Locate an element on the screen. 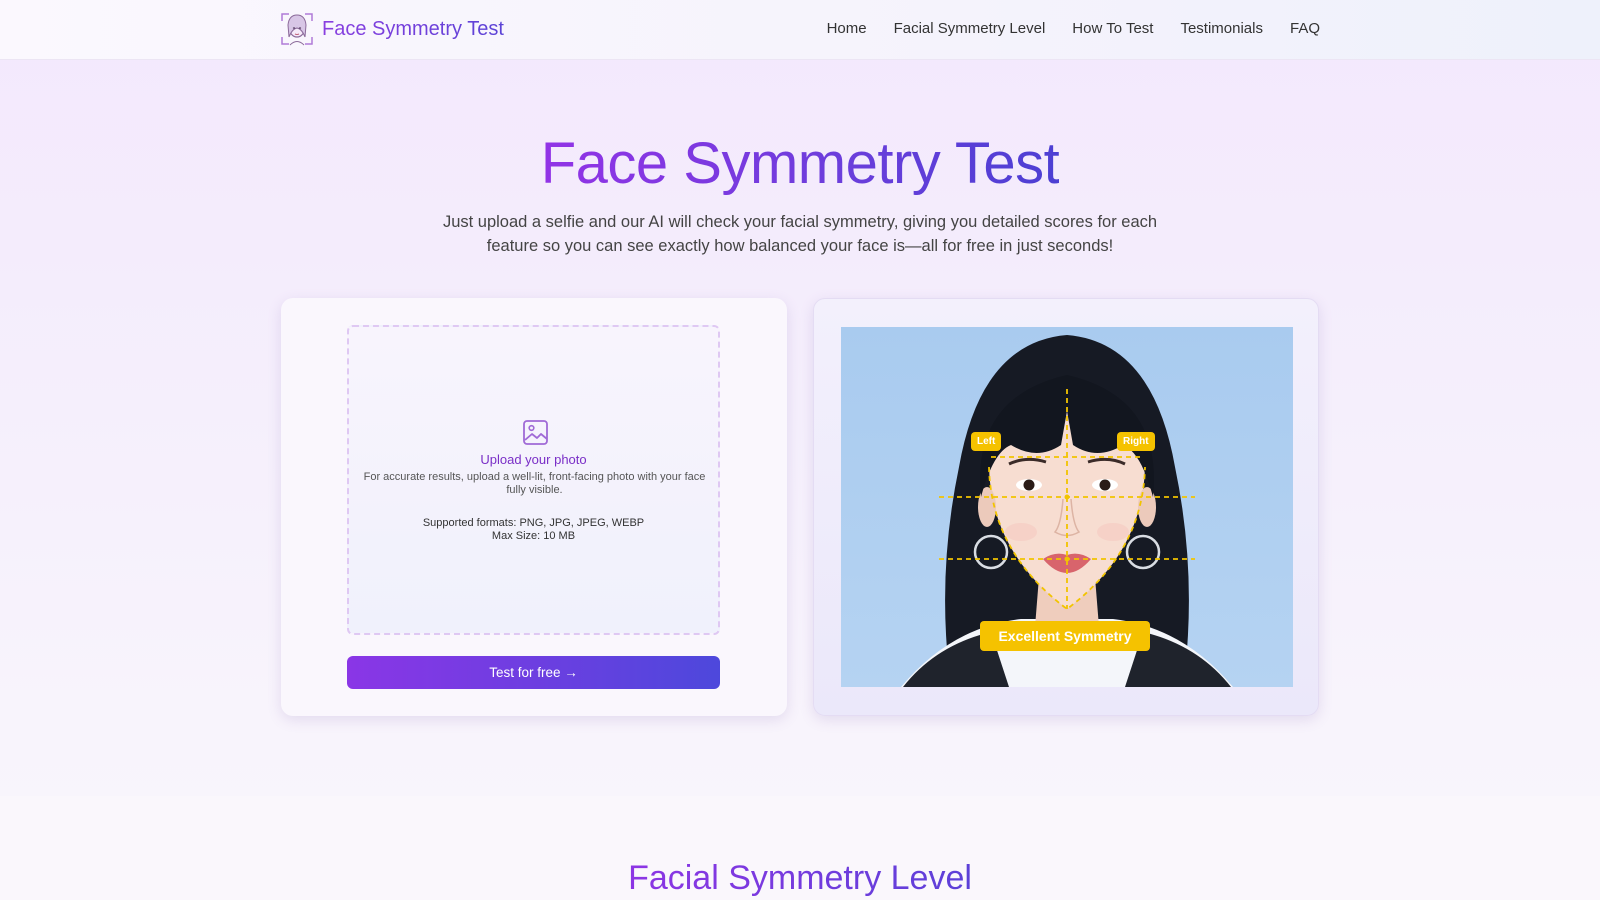 The image size is (1600, 900). logo-text: Face Symmetry Test is located at coordinates (413, 28).